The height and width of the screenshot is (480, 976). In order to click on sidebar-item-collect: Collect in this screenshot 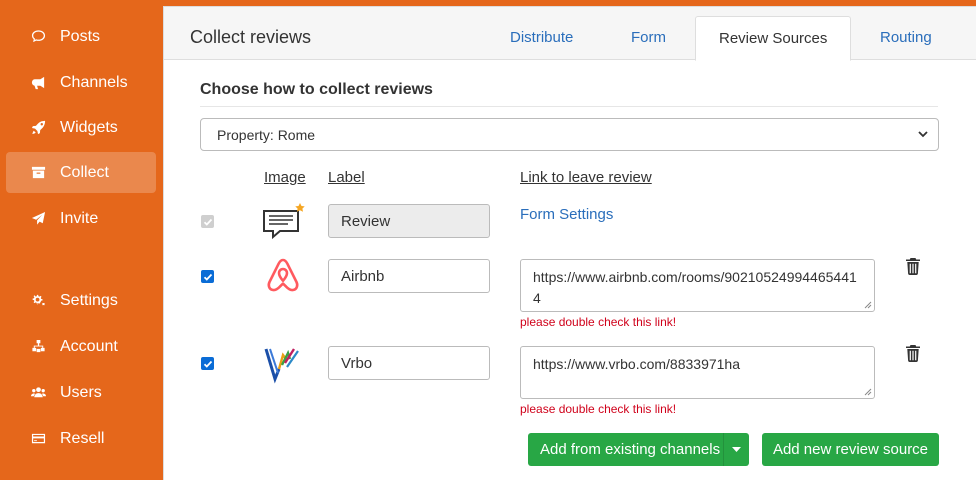, I will do `click(81, 172)`.